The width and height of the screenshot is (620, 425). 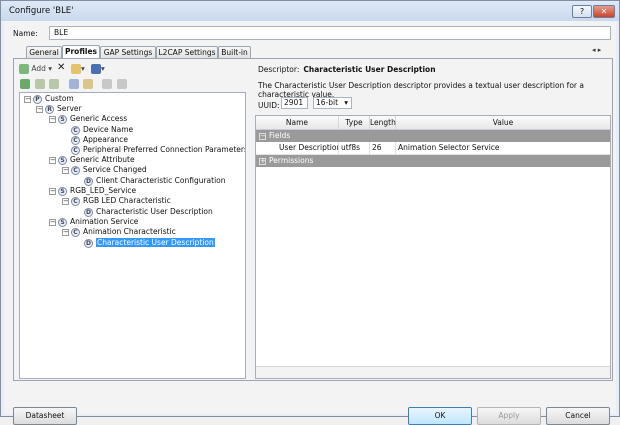 What do you see at coordinates (122, 84) in the screenshot?
I see `collapse-all-icon` at bounding box center [122, 84].